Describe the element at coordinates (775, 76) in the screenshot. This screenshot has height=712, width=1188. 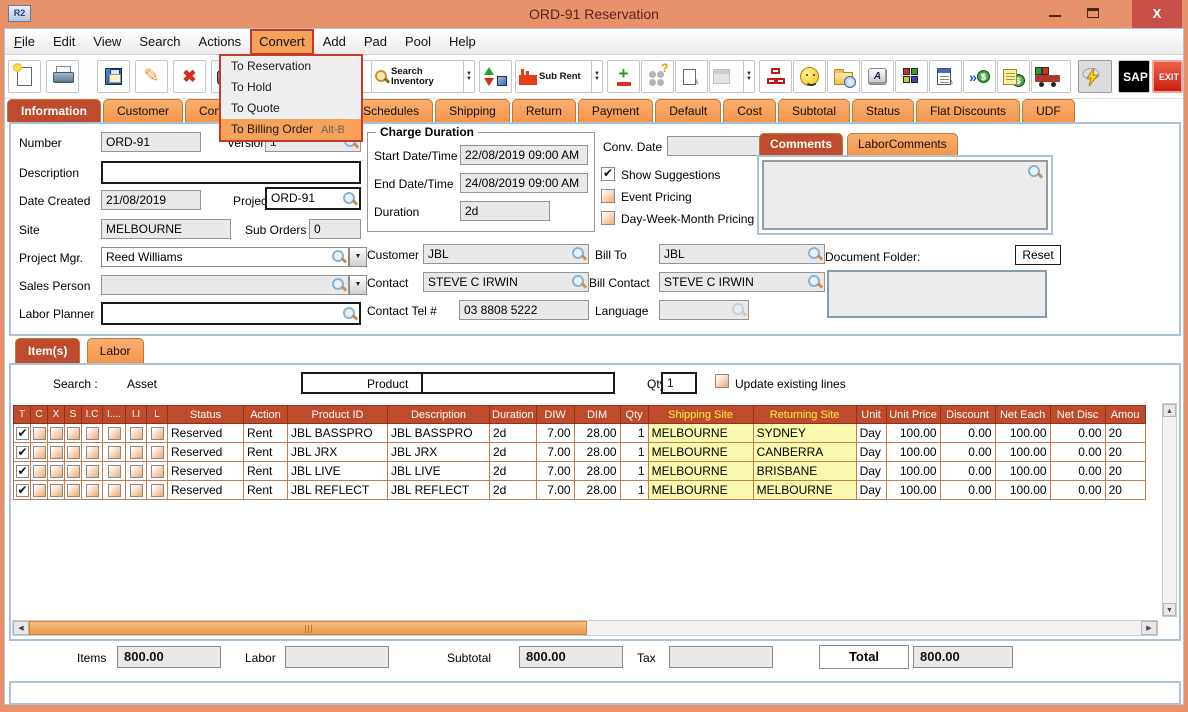
I see `org-chart-button` at that location.